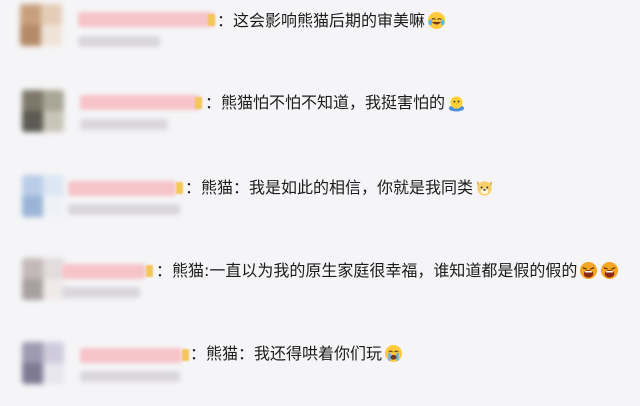 The image size is (640, 406). Describe the element at coordinates (484, 188) in the screenshot. I see `dog-emoji-icon` at that location.